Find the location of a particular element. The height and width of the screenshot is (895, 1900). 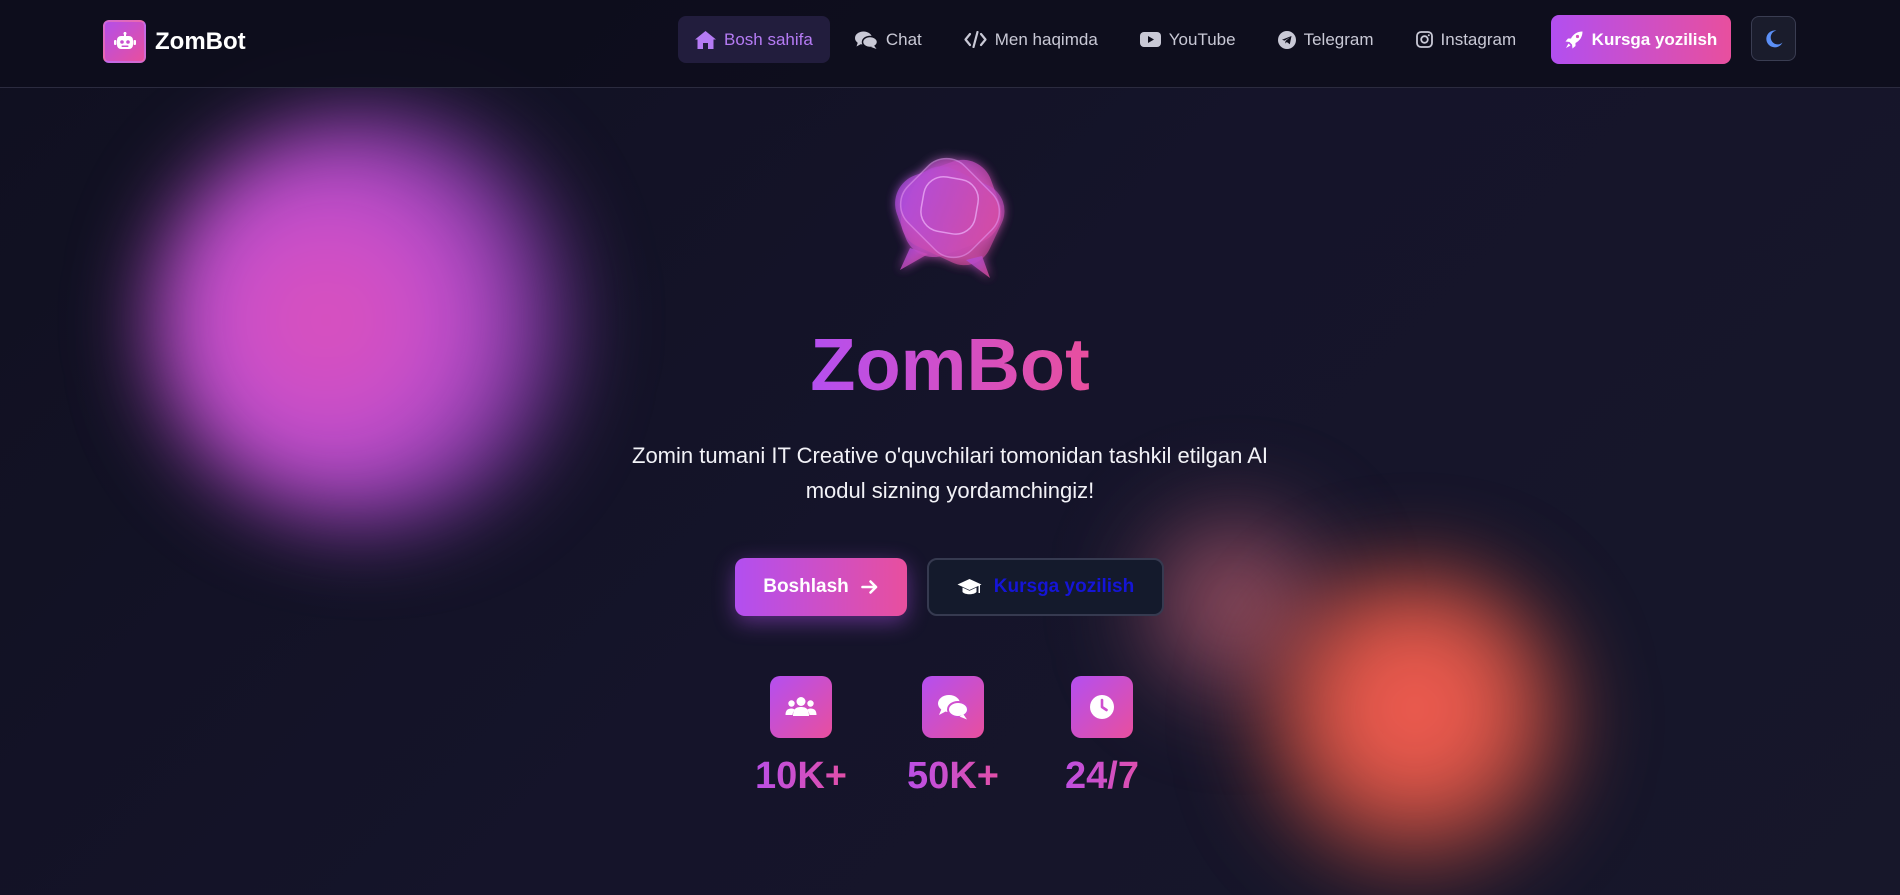

enroll-course-button-label: Kursga yozilish is located at coordinates (1064, 586).